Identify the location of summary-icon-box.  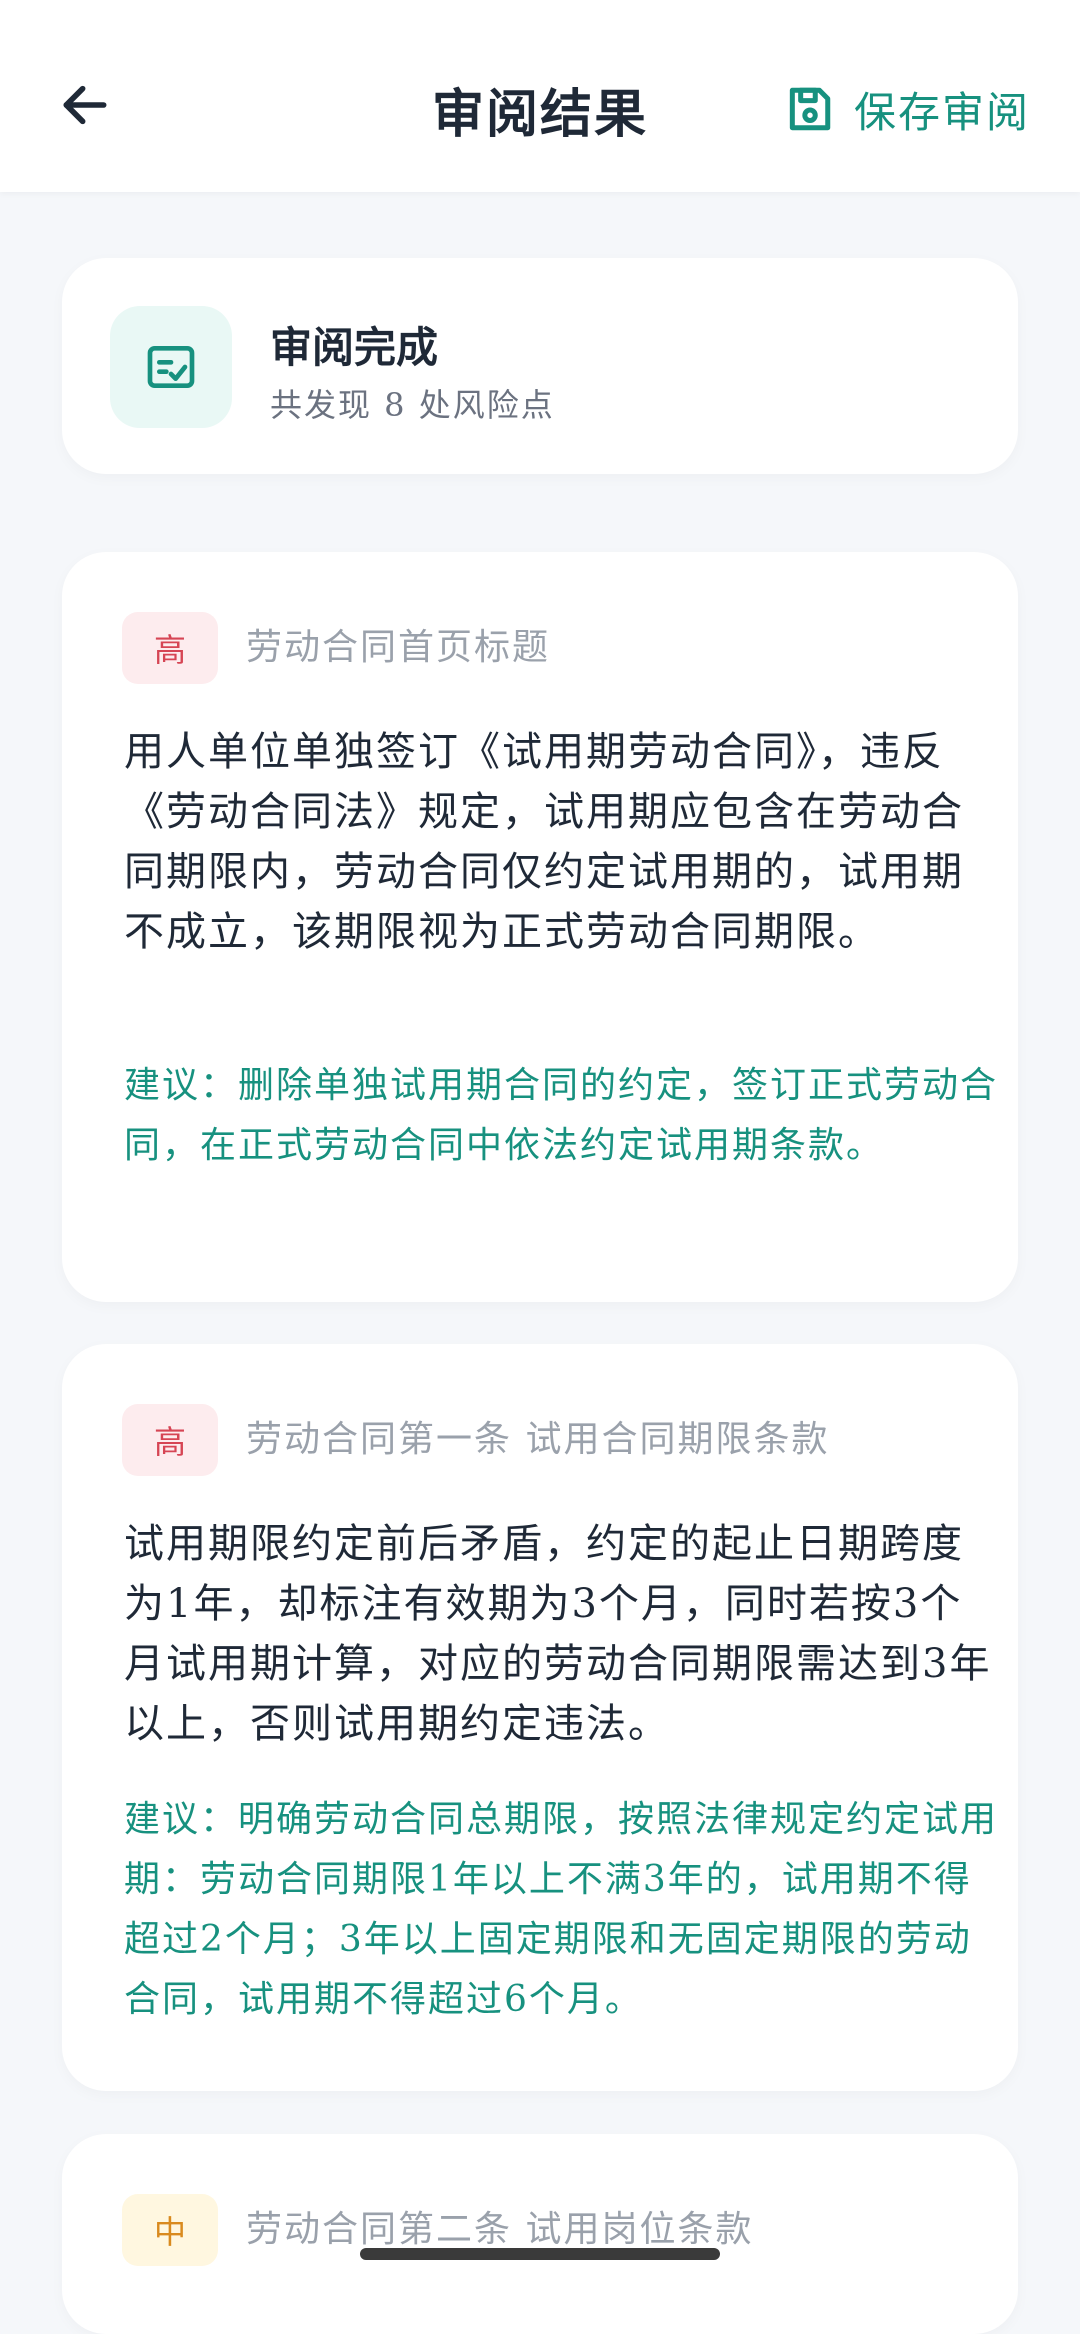
(171, 367).